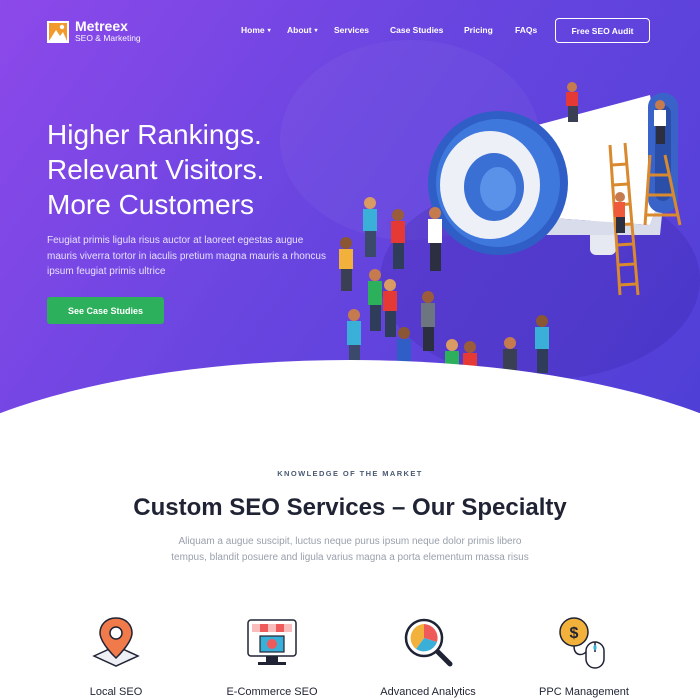 The image size is (700, 700). I want to click on section-eyebrow: KNOWLEDGE OF THE MARKET, so click(350, 473).